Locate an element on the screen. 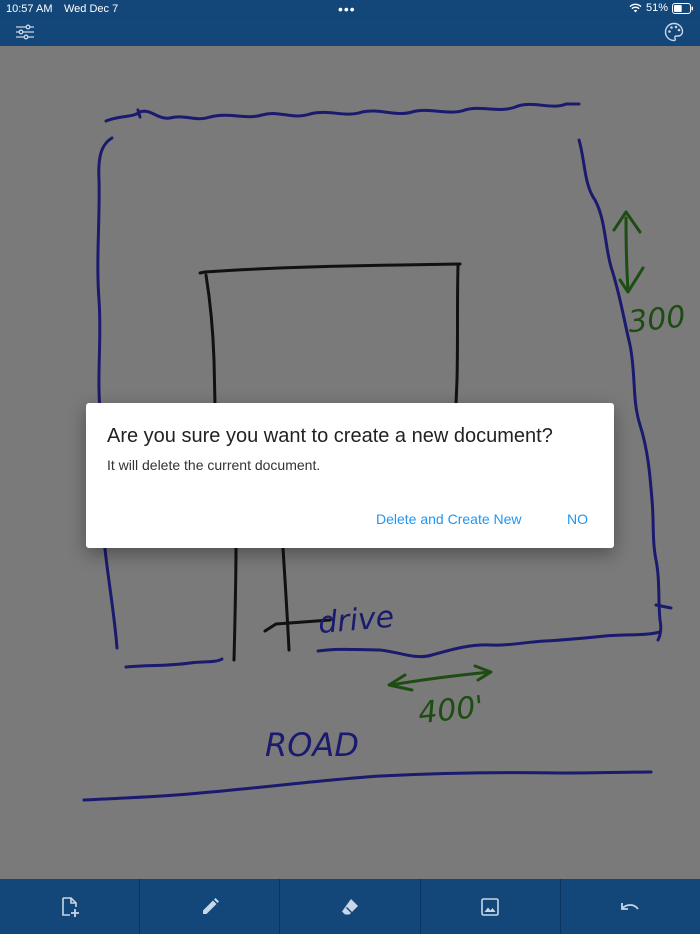  wifi-icon is located at coordinates (635, 8).